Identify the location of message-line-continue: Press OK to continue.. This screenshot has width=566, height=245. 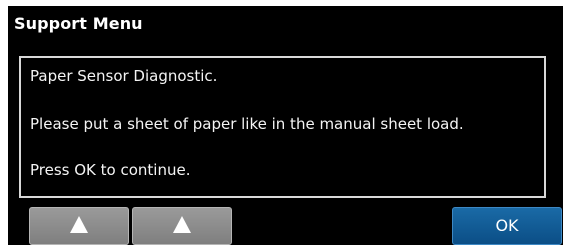
(110, 170).